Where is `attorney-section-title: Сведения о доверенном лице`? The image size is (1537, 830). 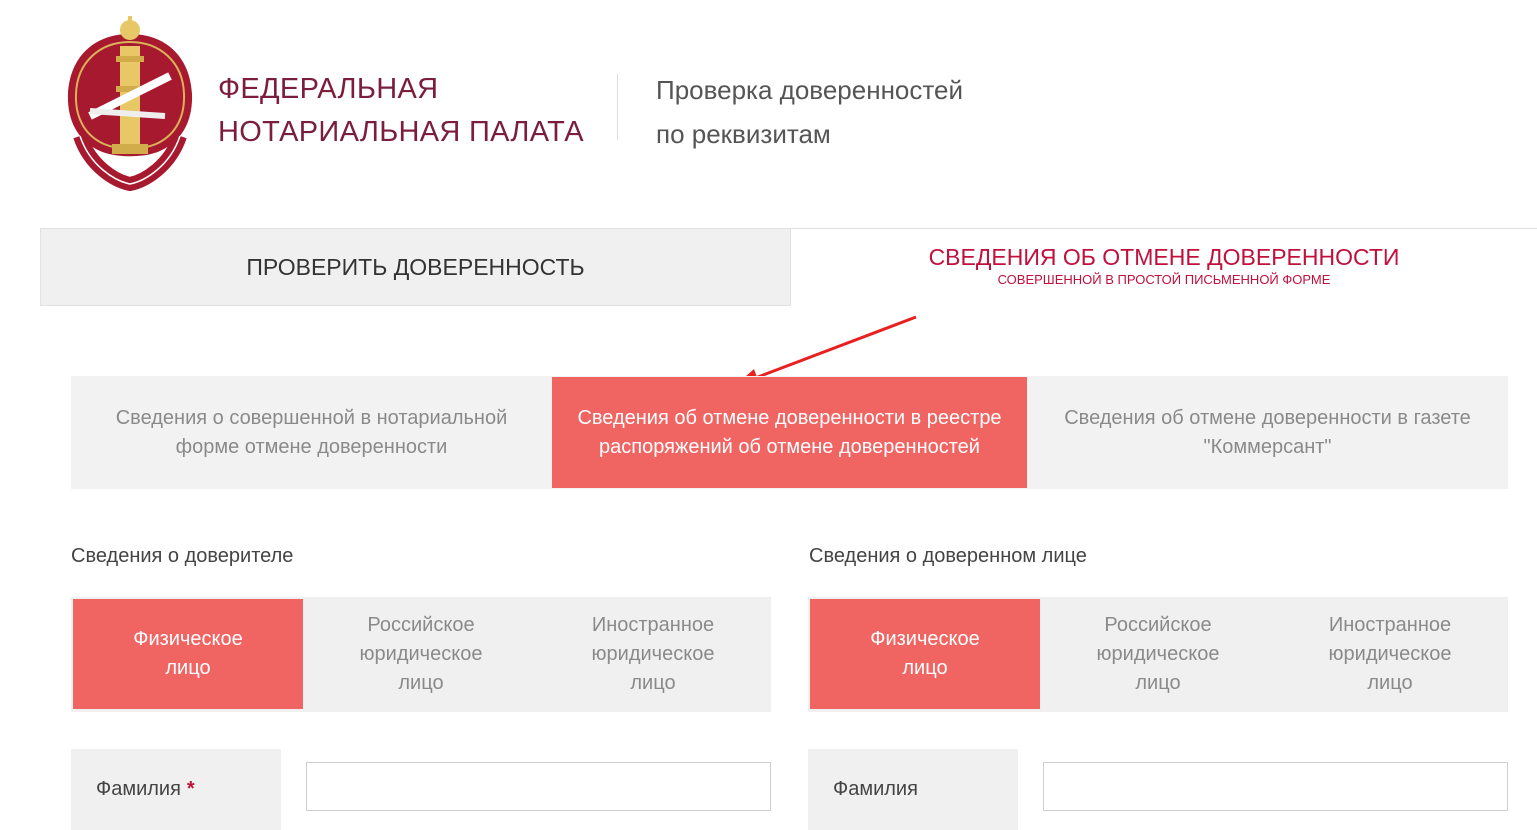
attorney-section-title: Сведения о доверенном лице is located at coordinates (948, 556).